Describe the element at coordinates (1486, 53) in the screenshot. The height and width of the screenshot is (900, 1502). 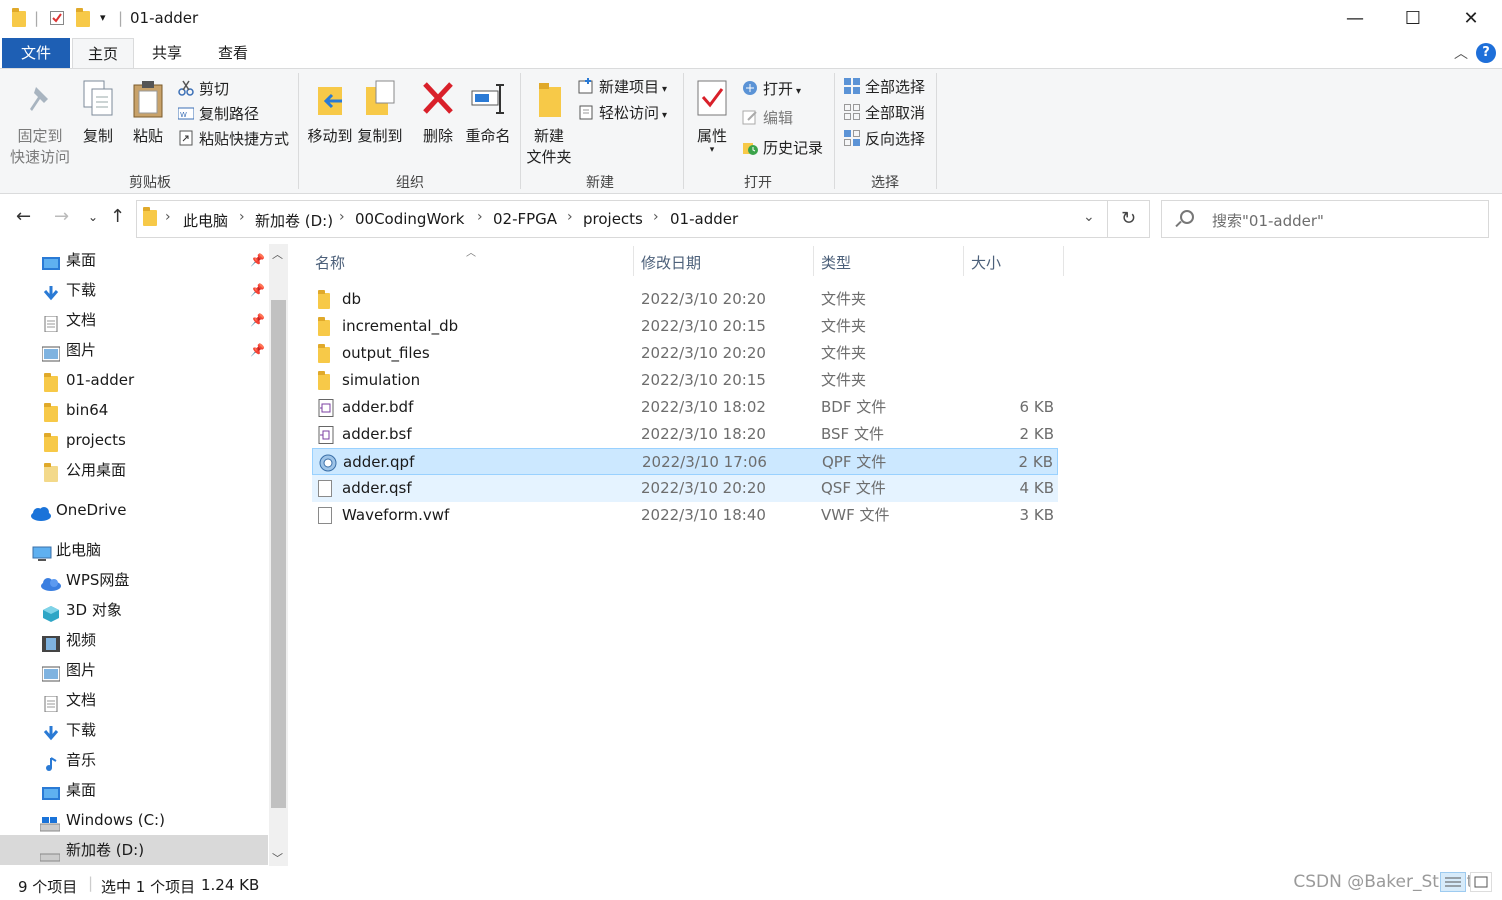
I see `help-icon: ?` at that location.